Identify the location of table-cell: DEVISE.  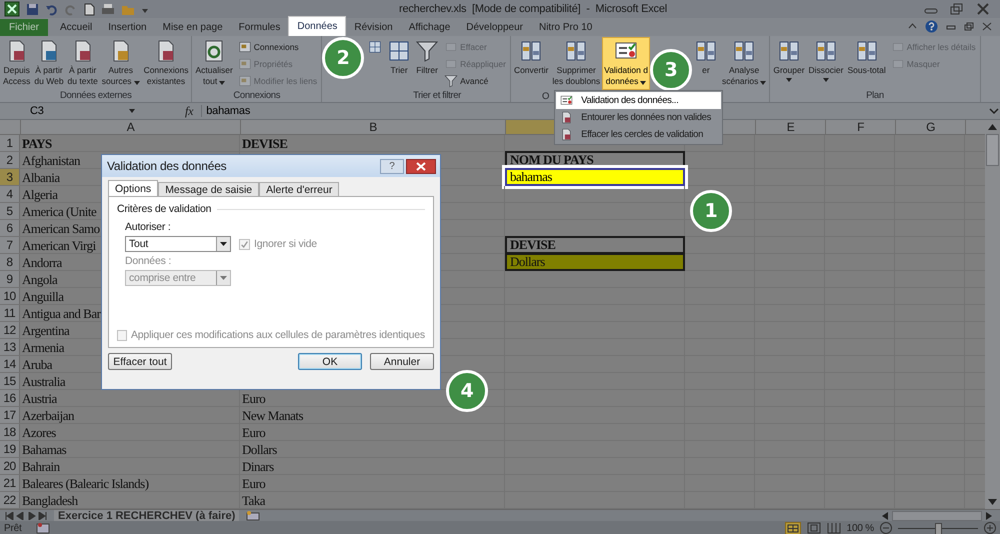
(265, 143).